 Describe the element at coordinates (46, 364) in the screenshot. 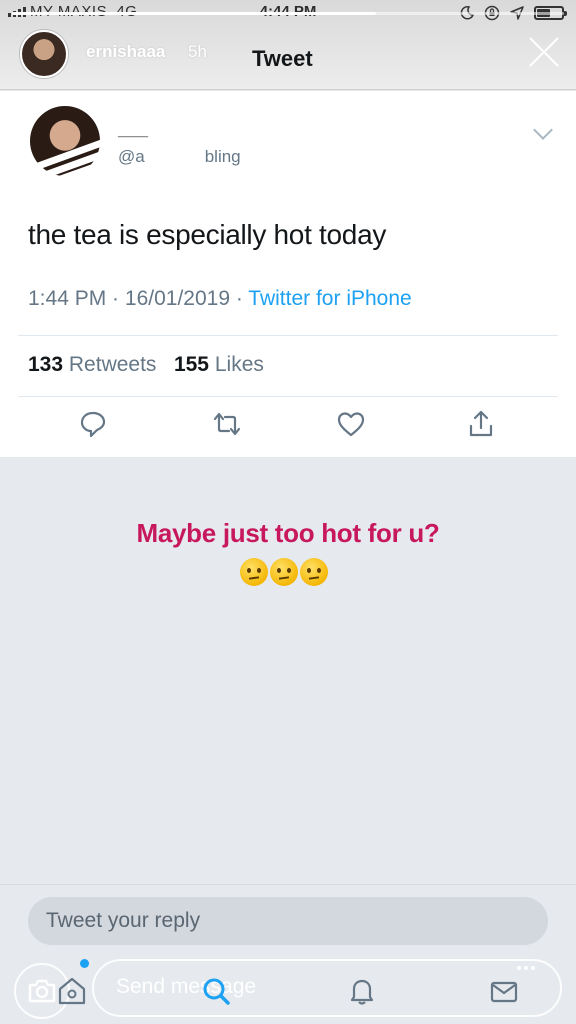

I see `retweets-count: 133` at that location.